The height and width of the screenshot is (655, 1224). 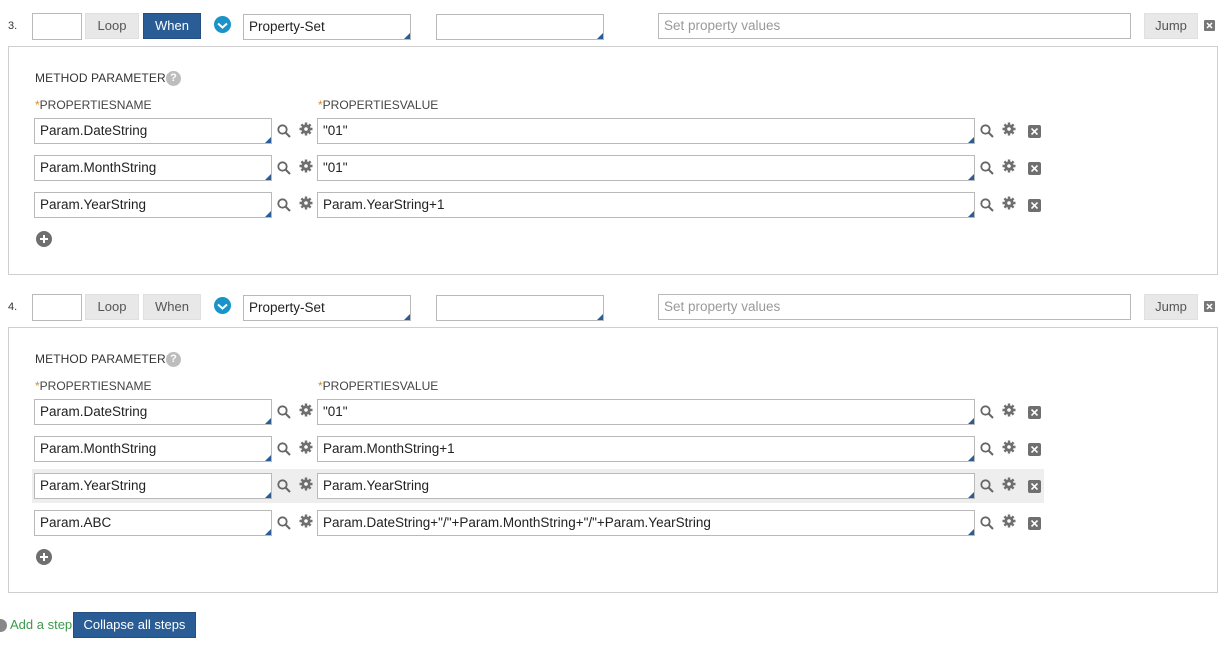 I want to click on property-name-input: Param.ABC, so click(x=153, y=523).